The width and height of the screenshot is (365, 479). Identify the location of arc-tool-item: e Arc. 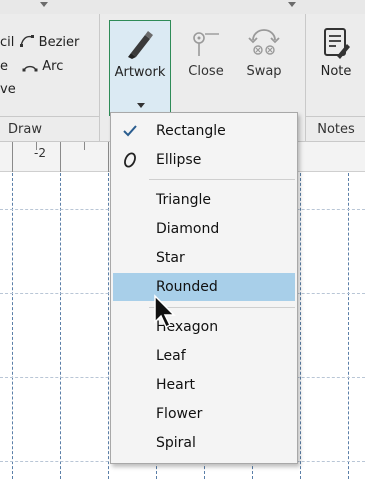
(31, 66).